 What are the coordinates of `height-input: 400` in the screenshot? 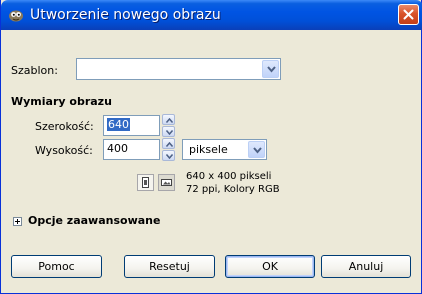 It's located at (131, 149).